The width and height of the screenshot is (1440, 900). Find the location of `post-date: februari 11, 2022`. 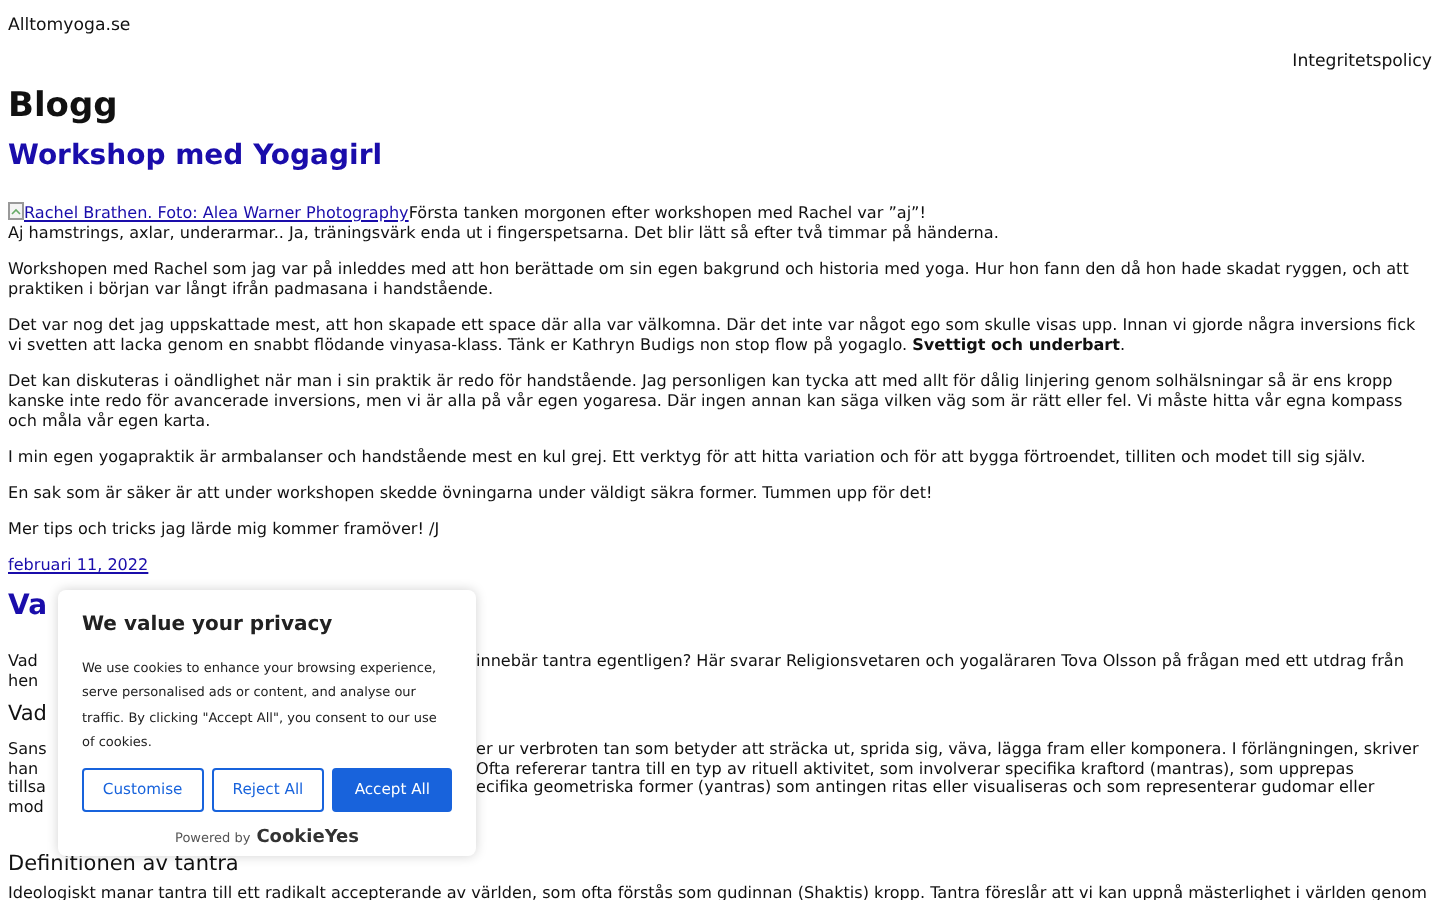

post-date: februari 11, 2022 is located at coordinates (78, 566).